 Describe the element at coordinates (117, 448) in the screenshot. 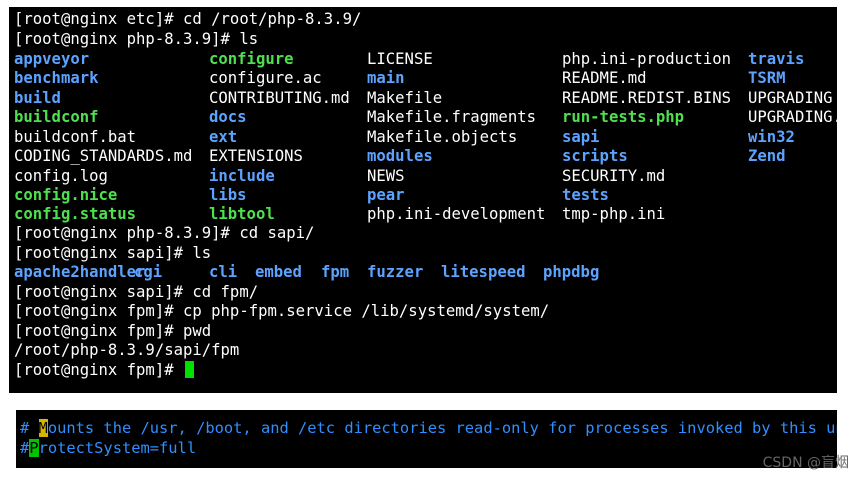

I see `setting-text: rotectSystem=full` at that location.